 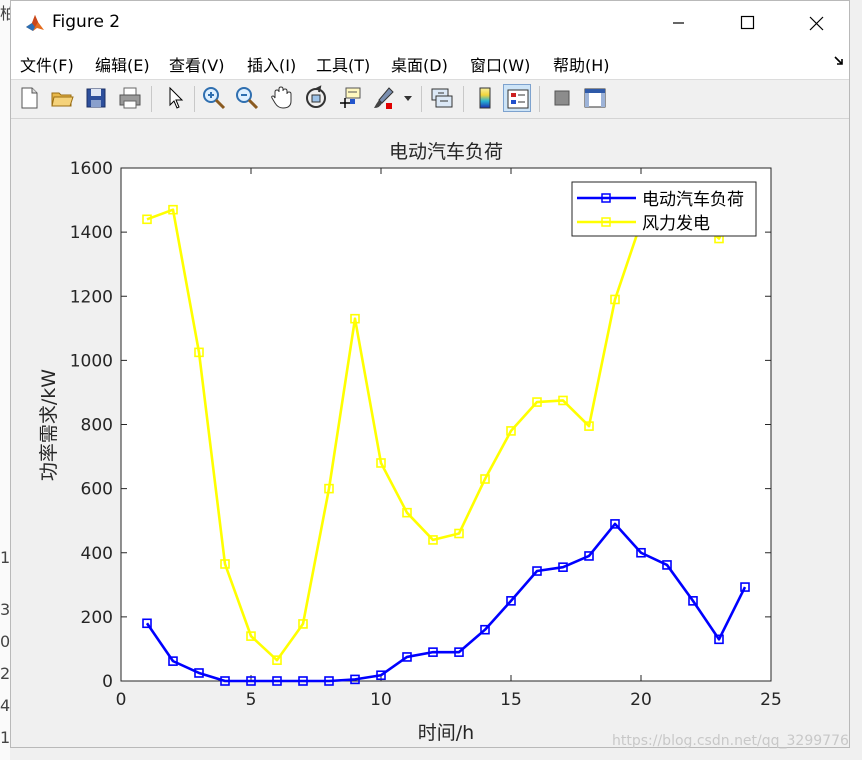 I want to click on minimize-icon, so click(x=678, y=23).